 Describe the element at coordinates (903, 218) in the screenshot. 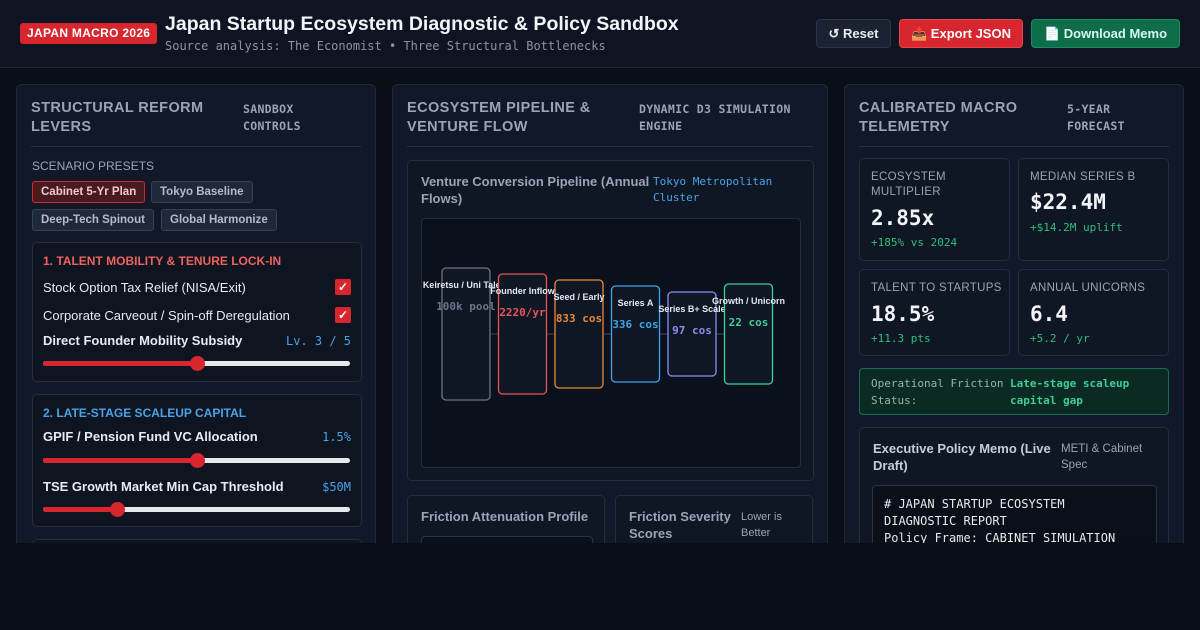

I see `metric-value: 2.85x` at that location.